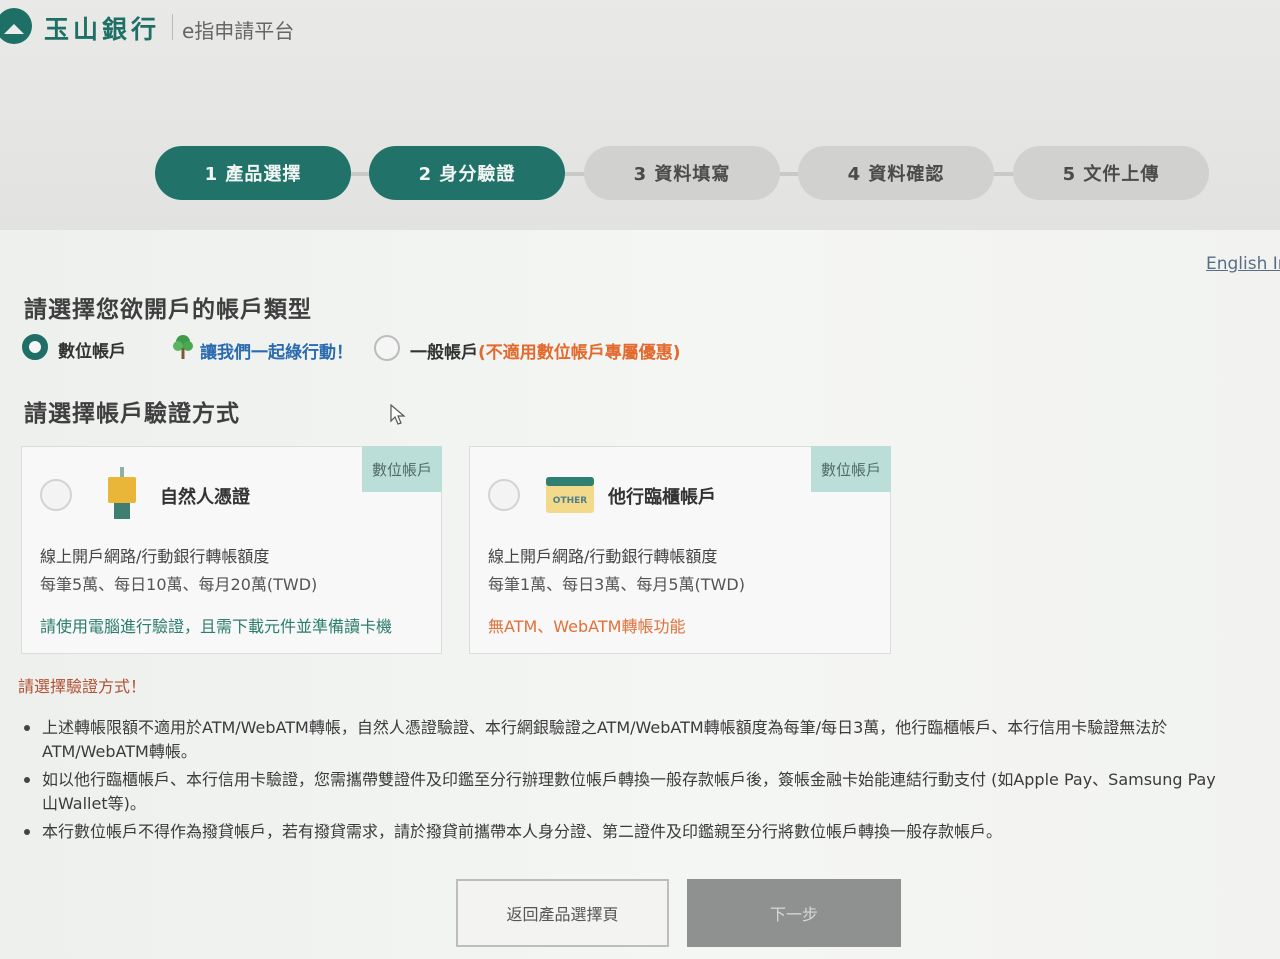 Image resolution: width=1280 pixels, height=959 pixels. I want to click on other-bank-title: 他行臨櫃帳戶, so click(662, 497).